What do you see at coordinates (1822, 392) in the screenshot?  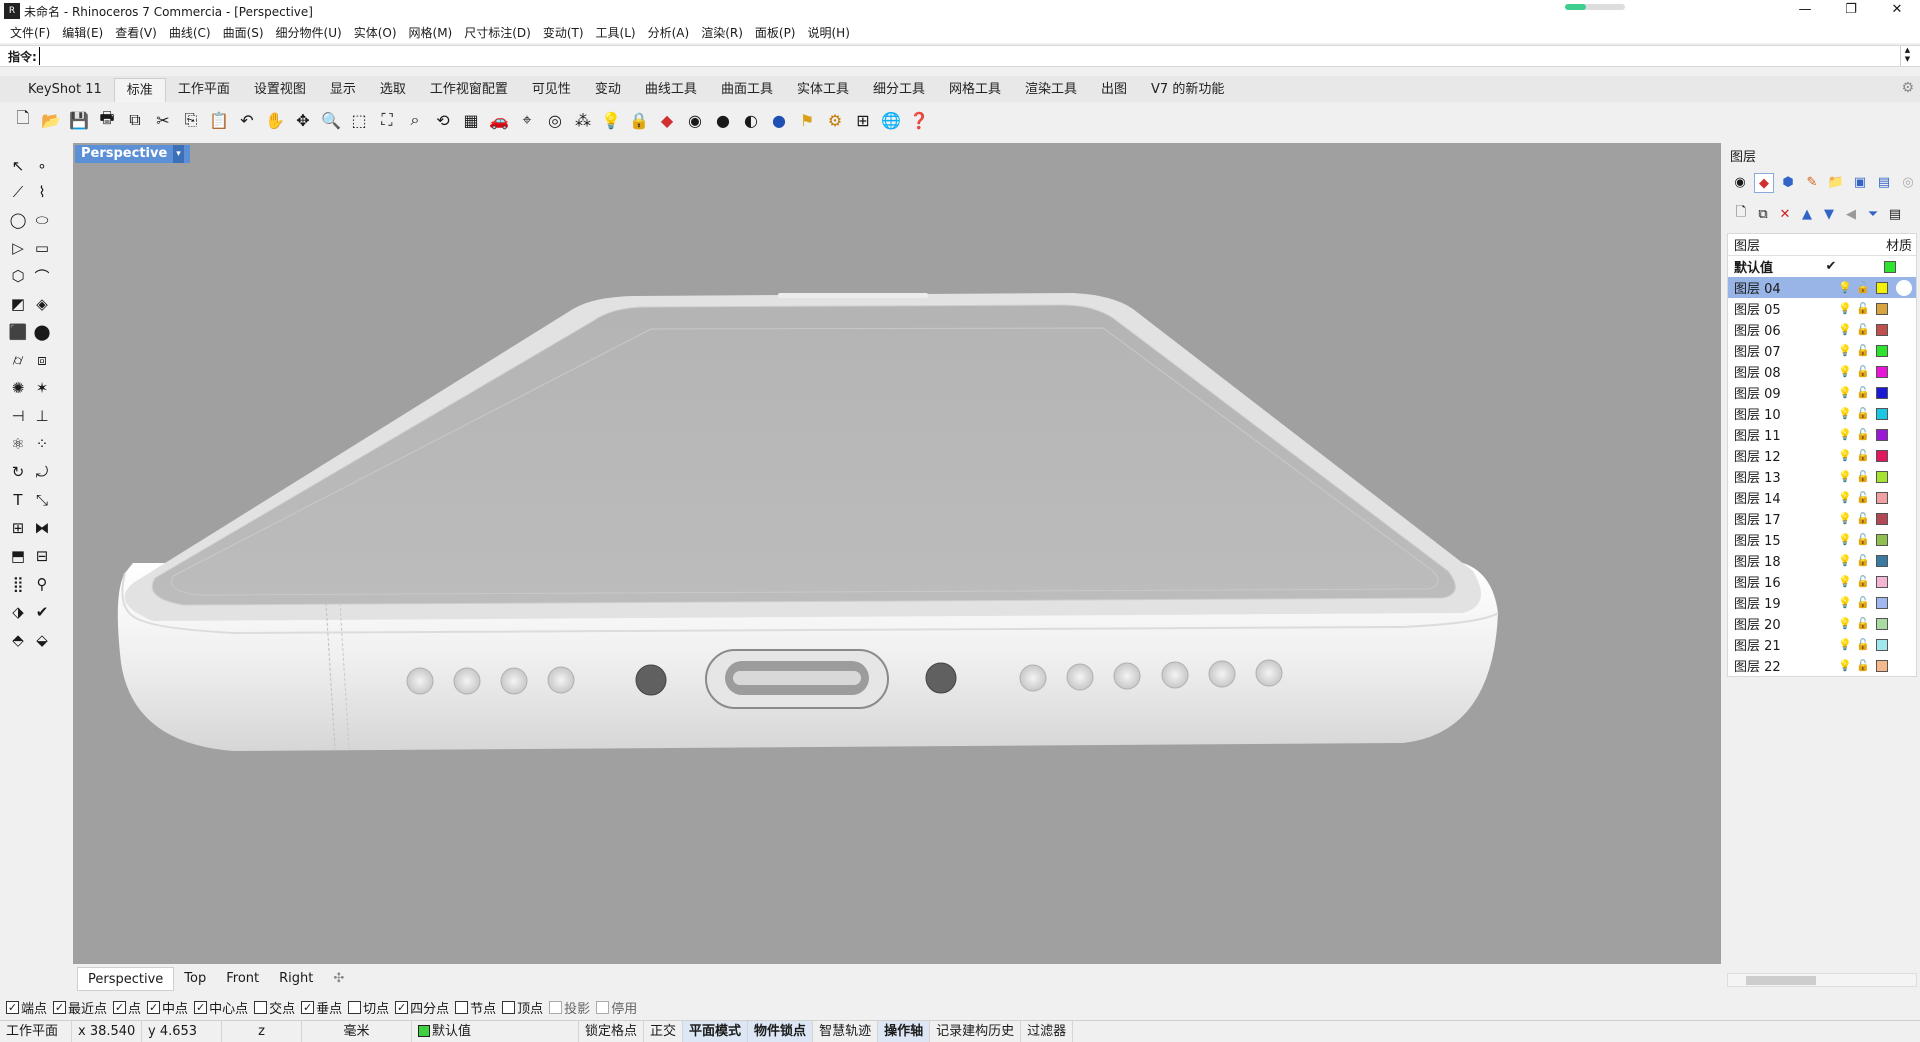 I see `layer-row: 图层 09 💡 🔓` at bounding box center [1822, 392].